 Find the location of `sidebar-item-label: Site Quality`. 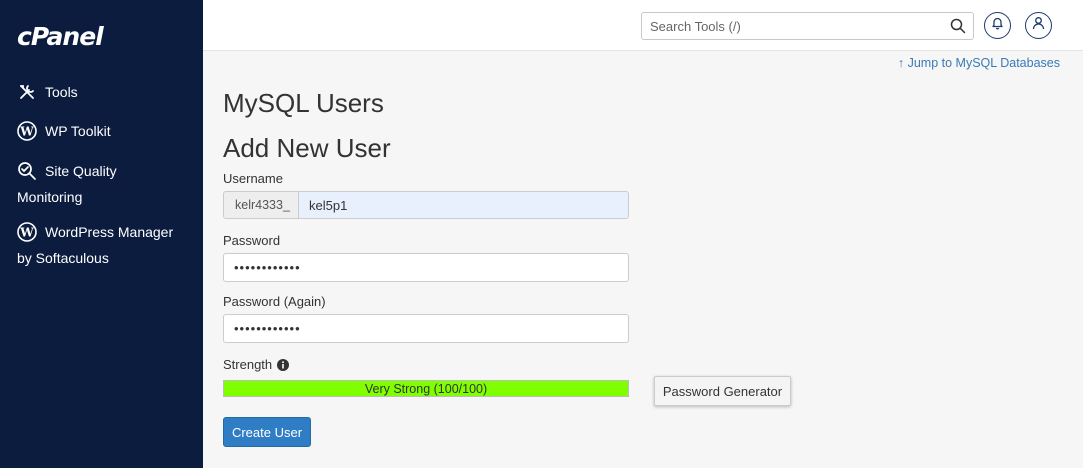

sidebar-item-label: Site Quality is located at coordinates (81, 171).